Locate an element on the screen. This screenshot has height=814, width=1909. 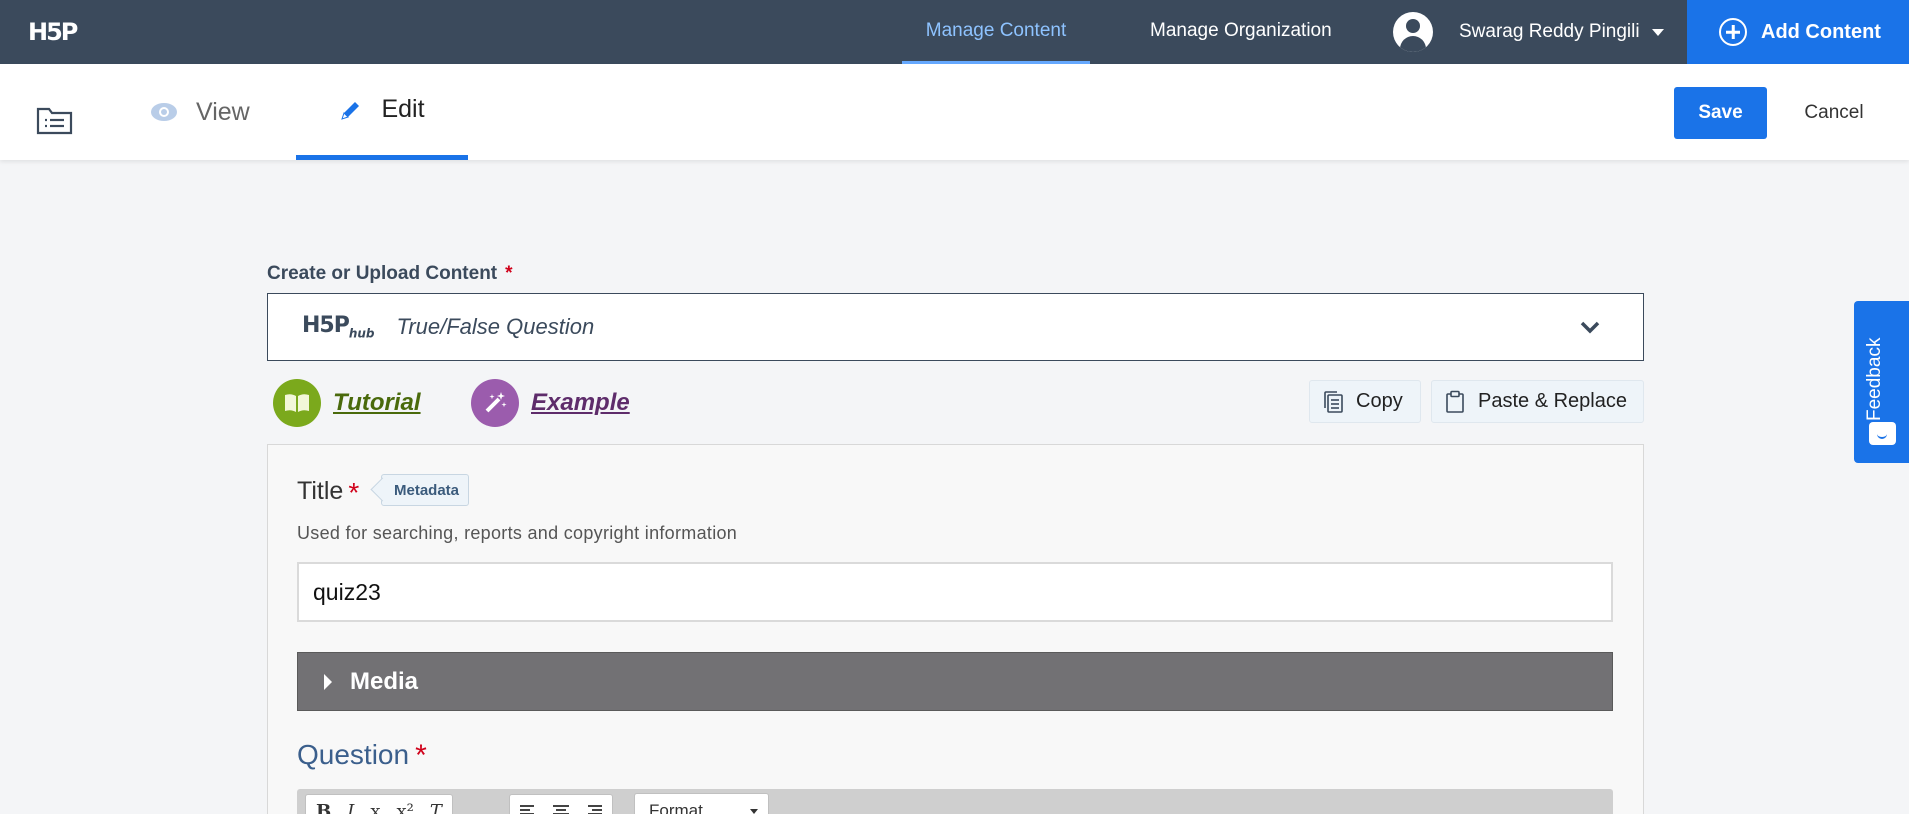
user-name: Swarag Reddy Pingili is located at coordinates (1549, 31).